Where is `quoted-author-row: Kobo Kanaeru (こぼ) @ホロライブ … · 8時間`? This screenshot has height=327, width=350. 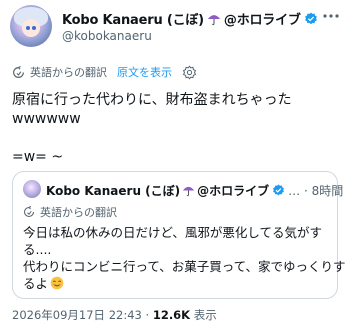 quoted-author-row: Kobo Kanaeru (こぼ) @ホロライブ … · 8時間 is located at coordinates (194, 190).